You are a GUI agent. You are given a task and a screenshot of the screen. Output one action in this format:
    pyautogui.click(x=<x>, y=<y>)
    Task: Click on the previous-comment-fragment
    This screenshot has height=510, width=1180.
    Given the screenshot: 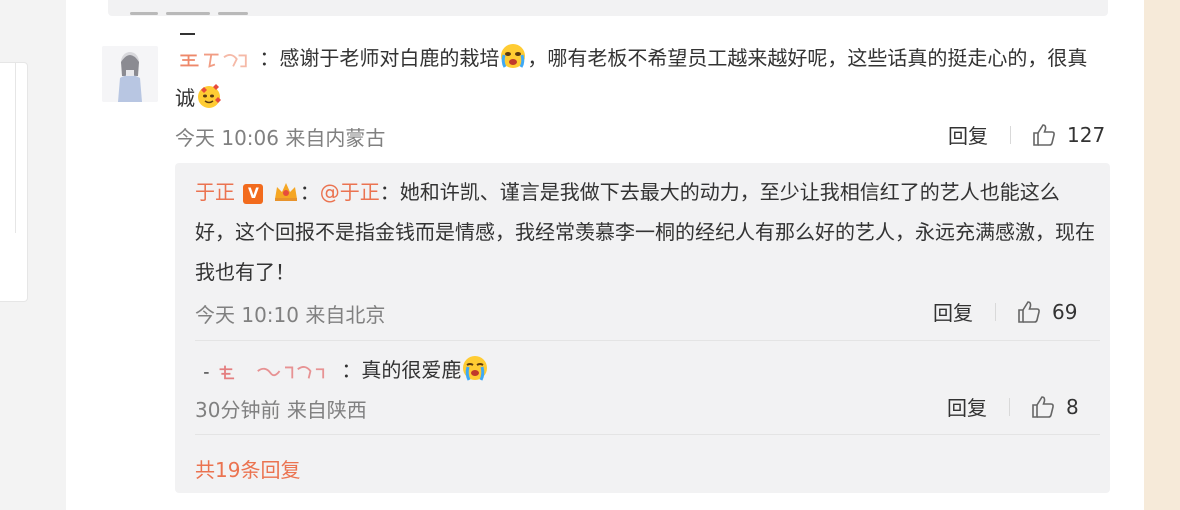 What is the action you would take?
    pyautogui.click(x=608, y=8)
    